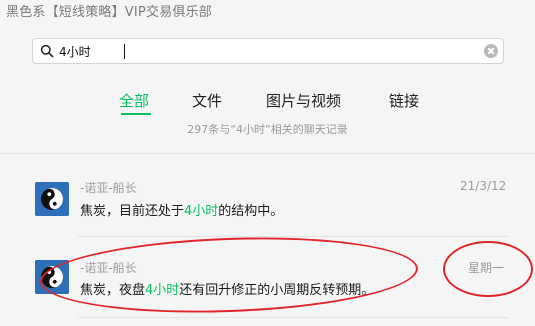 The height and width of the screenshot is (326, 535). What do you see at coordinates (227, 290) in the screenshot?
I see `message-text: 焦炭，夜盘4小时还有回升修正的小周期反转预期。` at bounding box center [227, 290].